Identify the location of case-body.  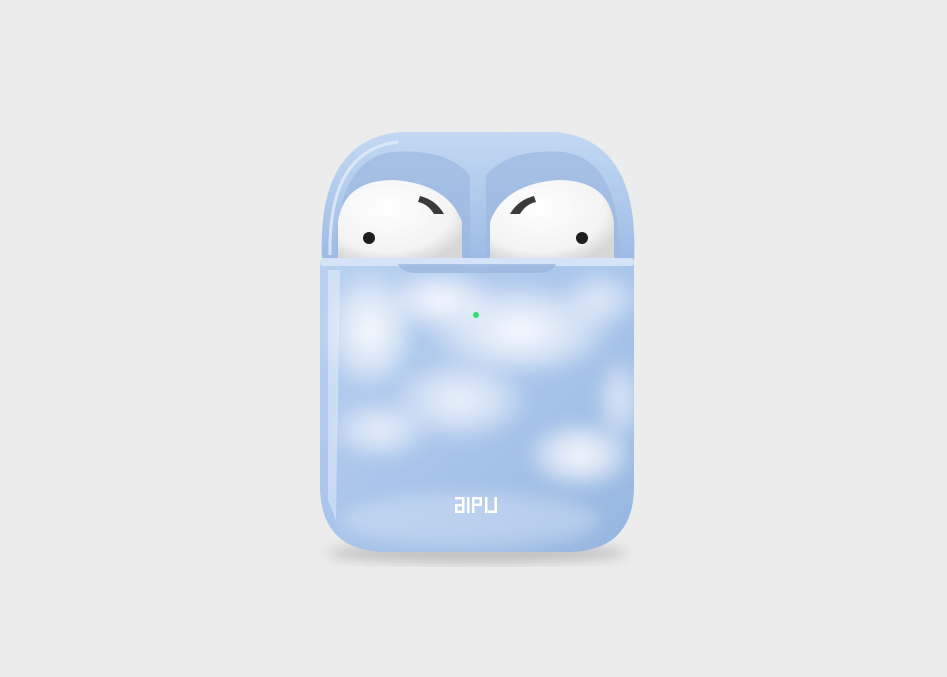
(477, 405).